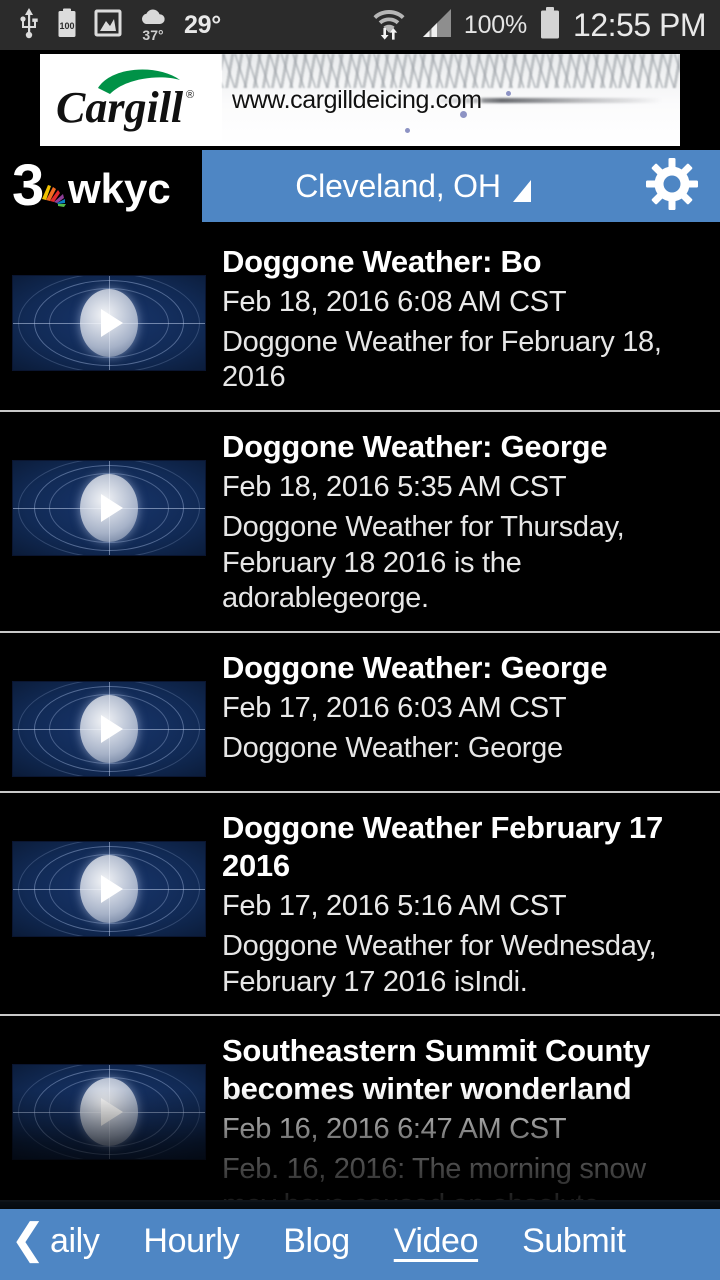 The image size is (720, 1280). Describe the element at coordinates (436, 1241) in the screenshot. I see `tab-video: Video` at that location.